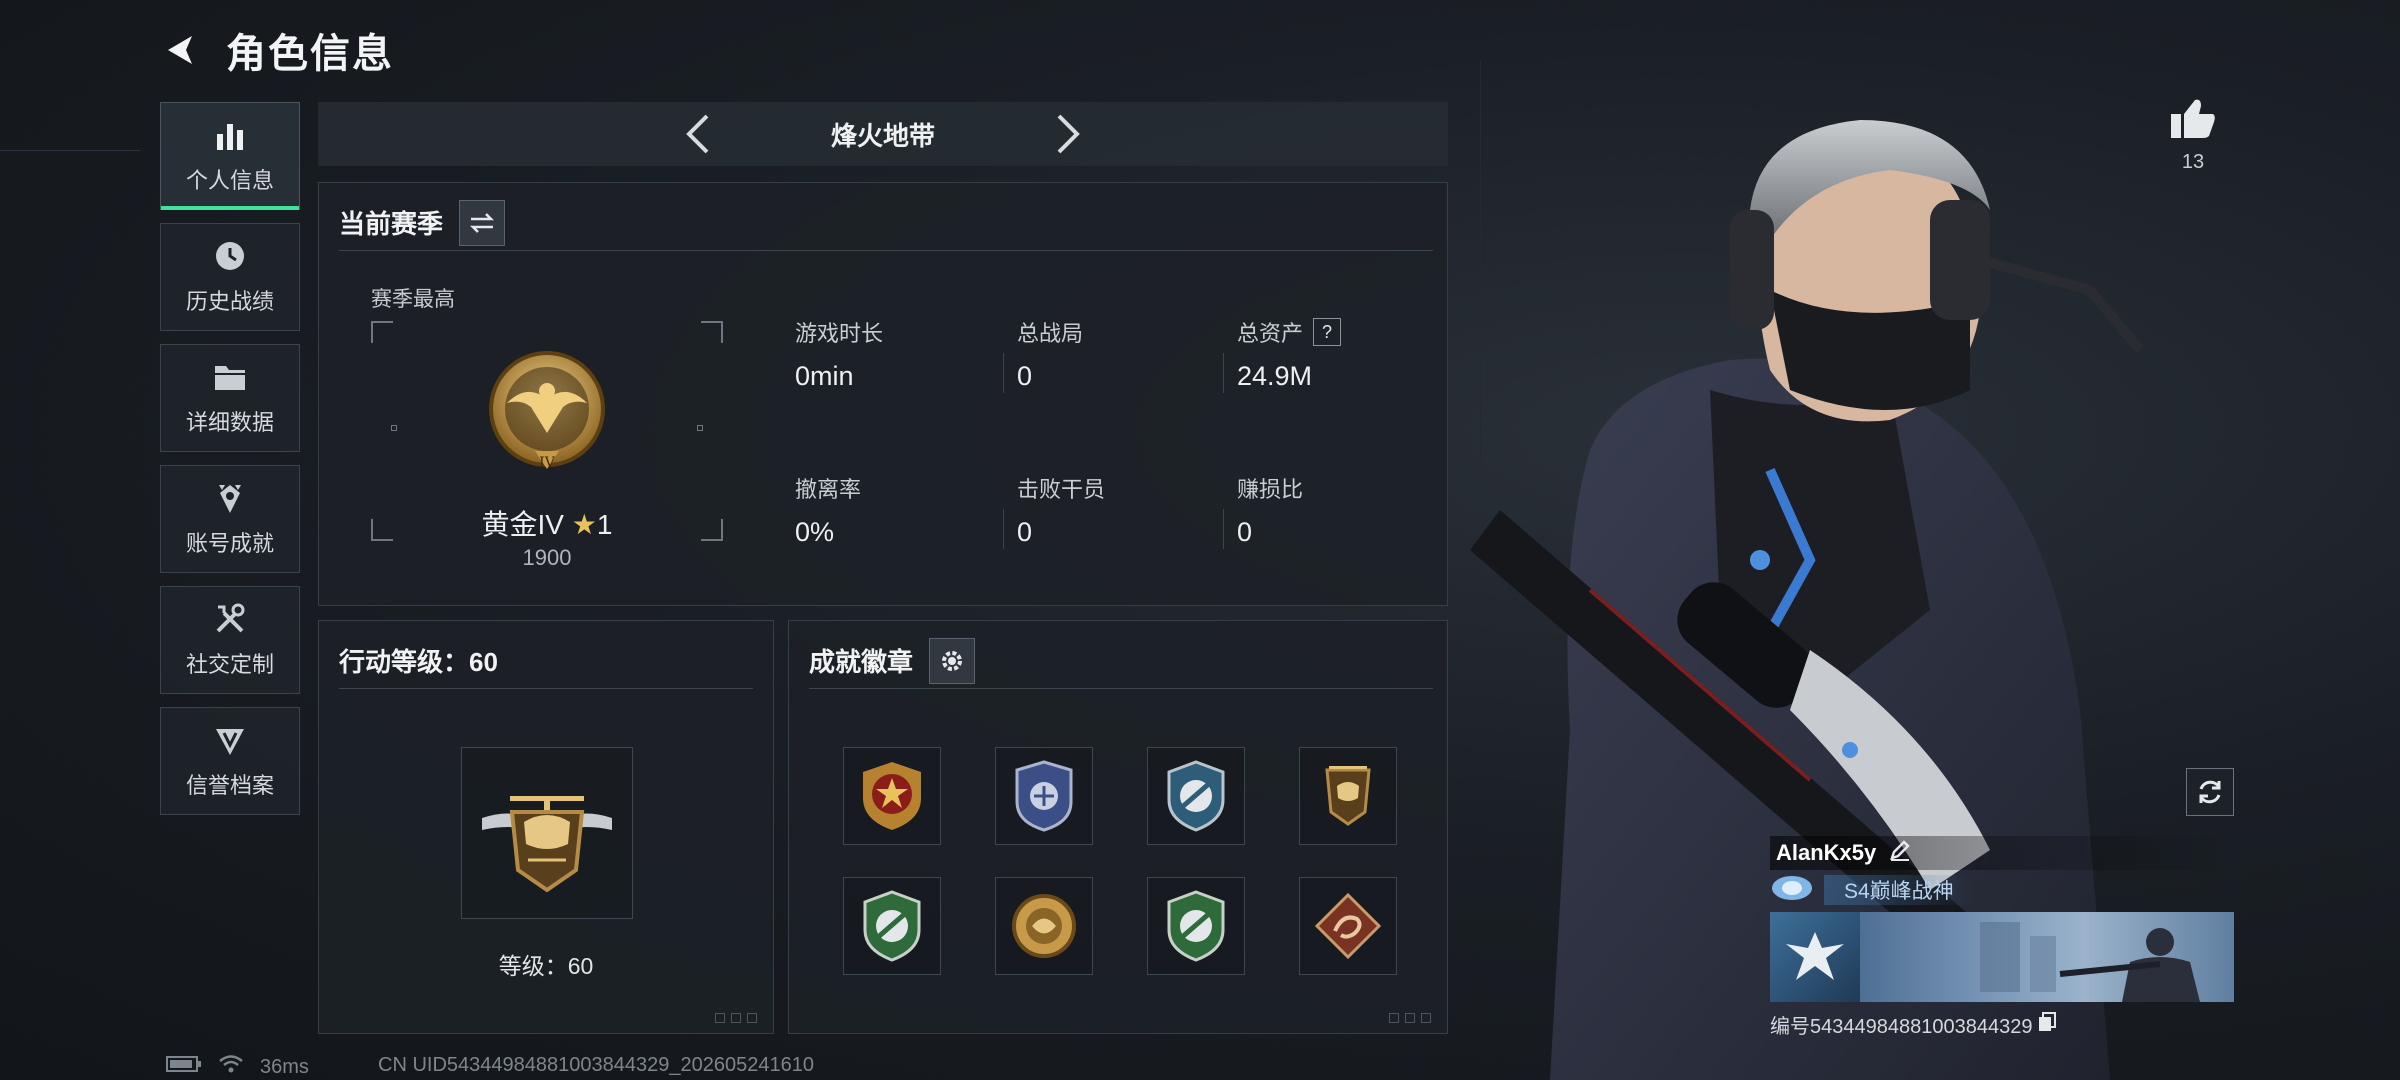  I want to click on player-banner, so click(2002, 957).